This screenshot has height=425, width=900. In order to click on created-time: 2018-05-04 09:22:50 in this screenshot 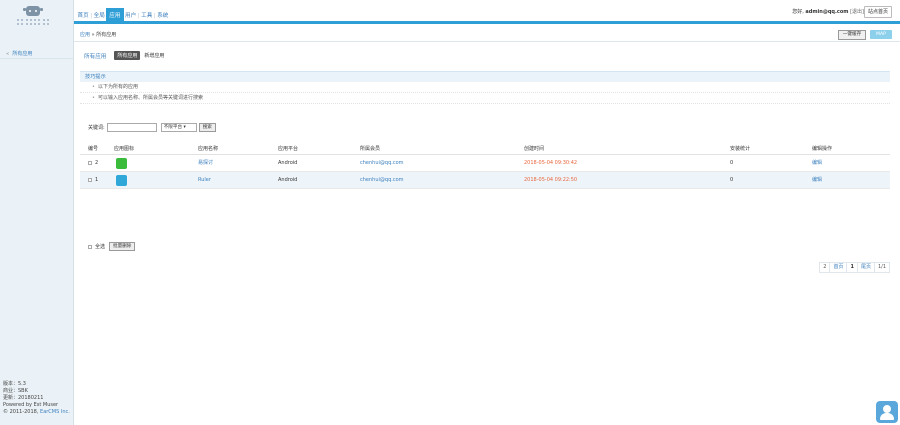, I will do `click(551, 180)`.